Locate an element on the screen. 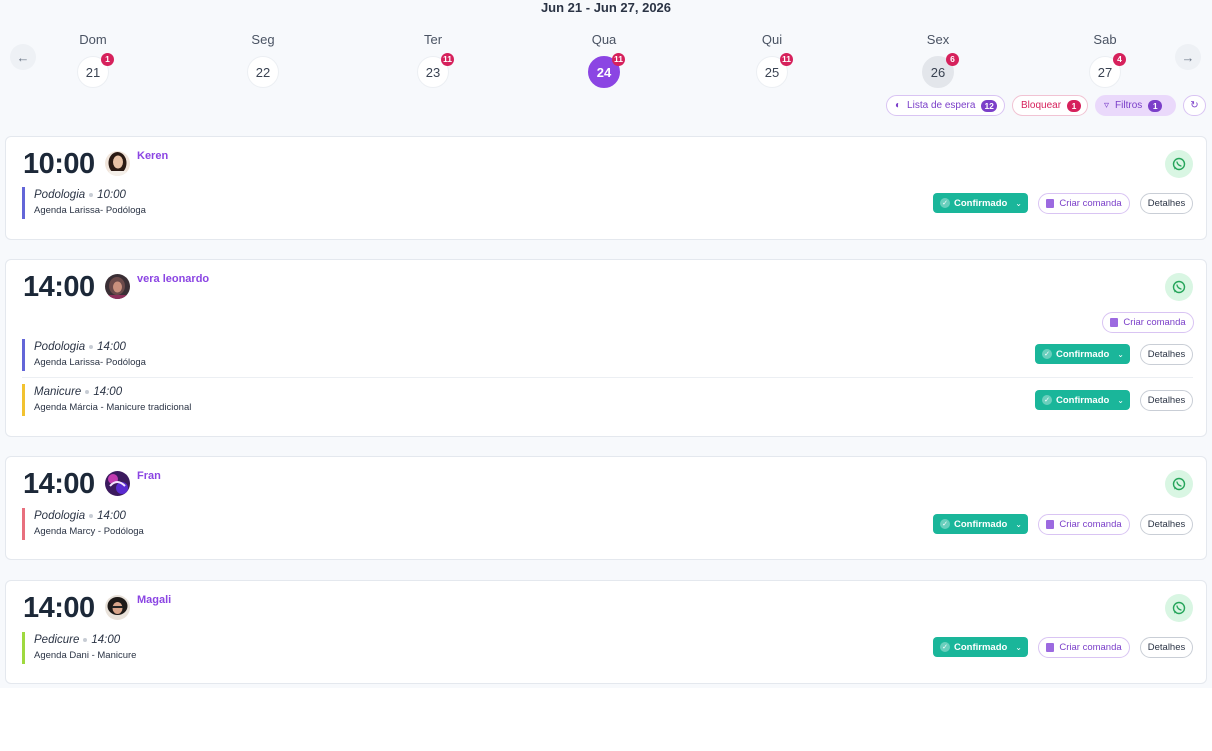 Image resolution: width=1212 pixels, height=751 pixels. day-column-sat: Sab 27 4 is located at coordinates (1105, 60).